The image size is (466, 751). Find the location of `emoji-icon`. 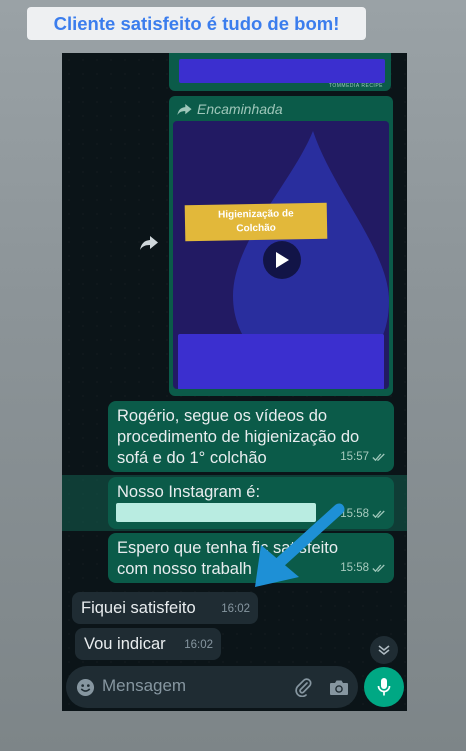

emoji-icon is located at coordinates (85, 687).